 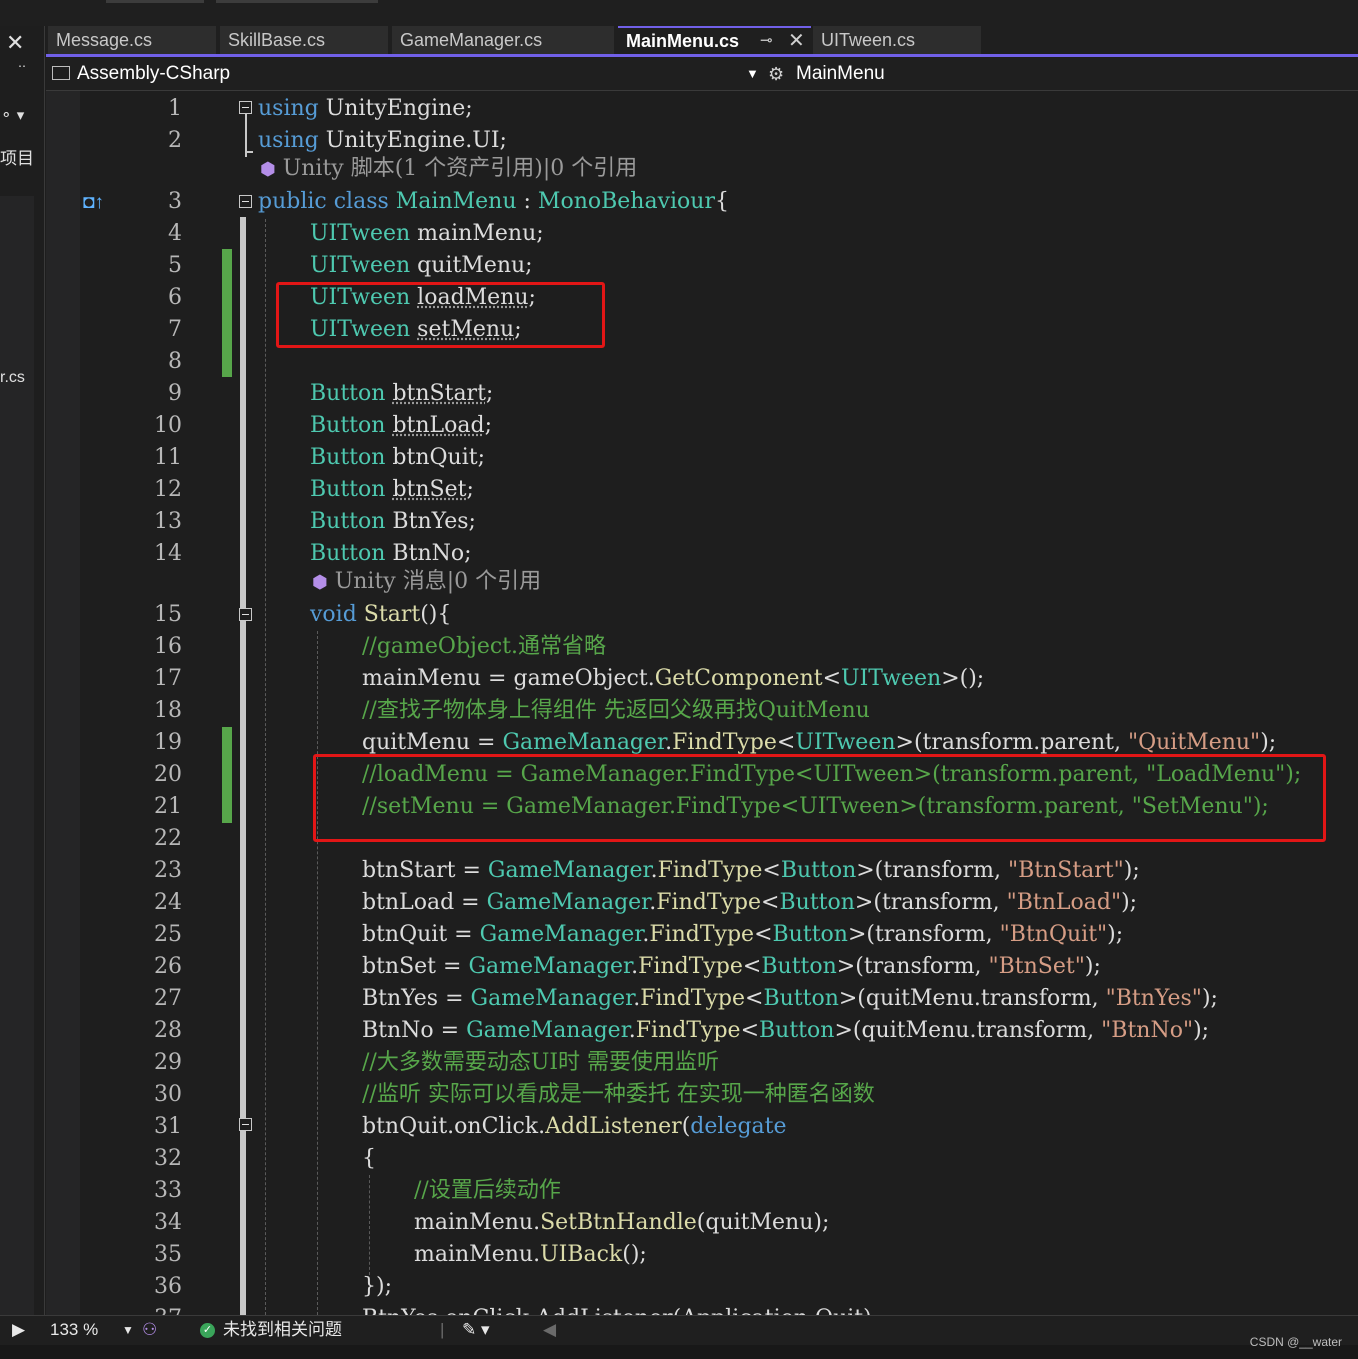 I want to click on code-line: 35 mainMenu.UIBack();, so click(x=702, y=1255).